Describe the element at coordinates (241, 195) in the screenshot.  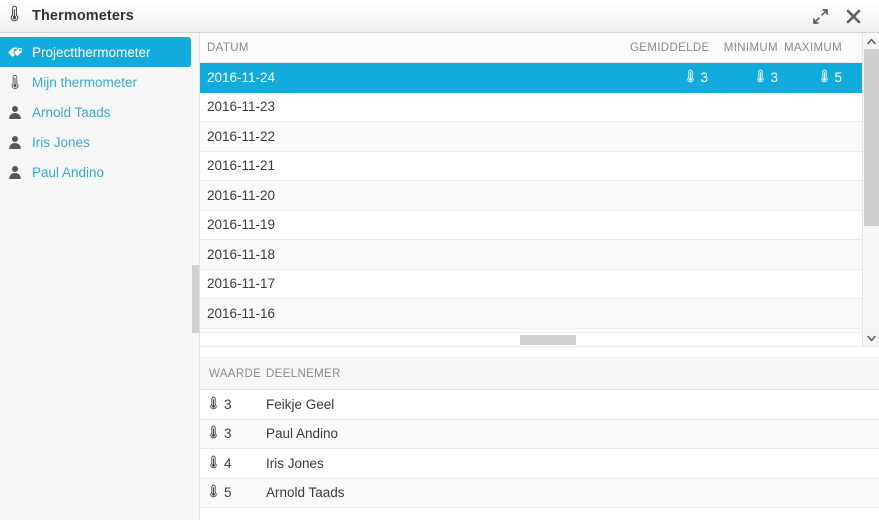
I see `cell-datum: 2016-11-20` at that location.